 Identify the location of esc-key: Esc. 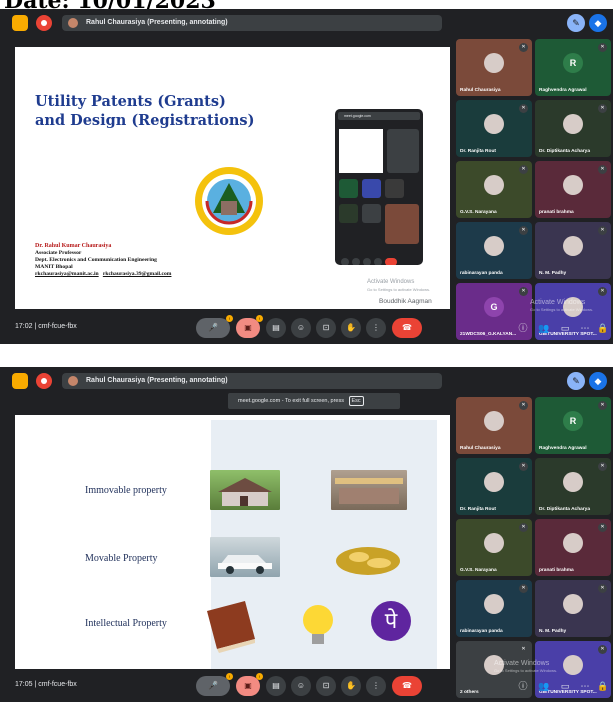
(356, 401).